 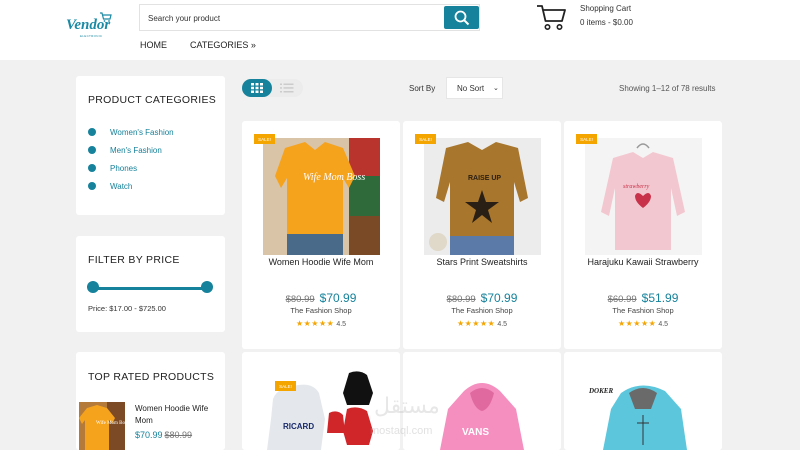 I want to click on logo-subtext: ELECTRONIC, so click(x=91, y=36).